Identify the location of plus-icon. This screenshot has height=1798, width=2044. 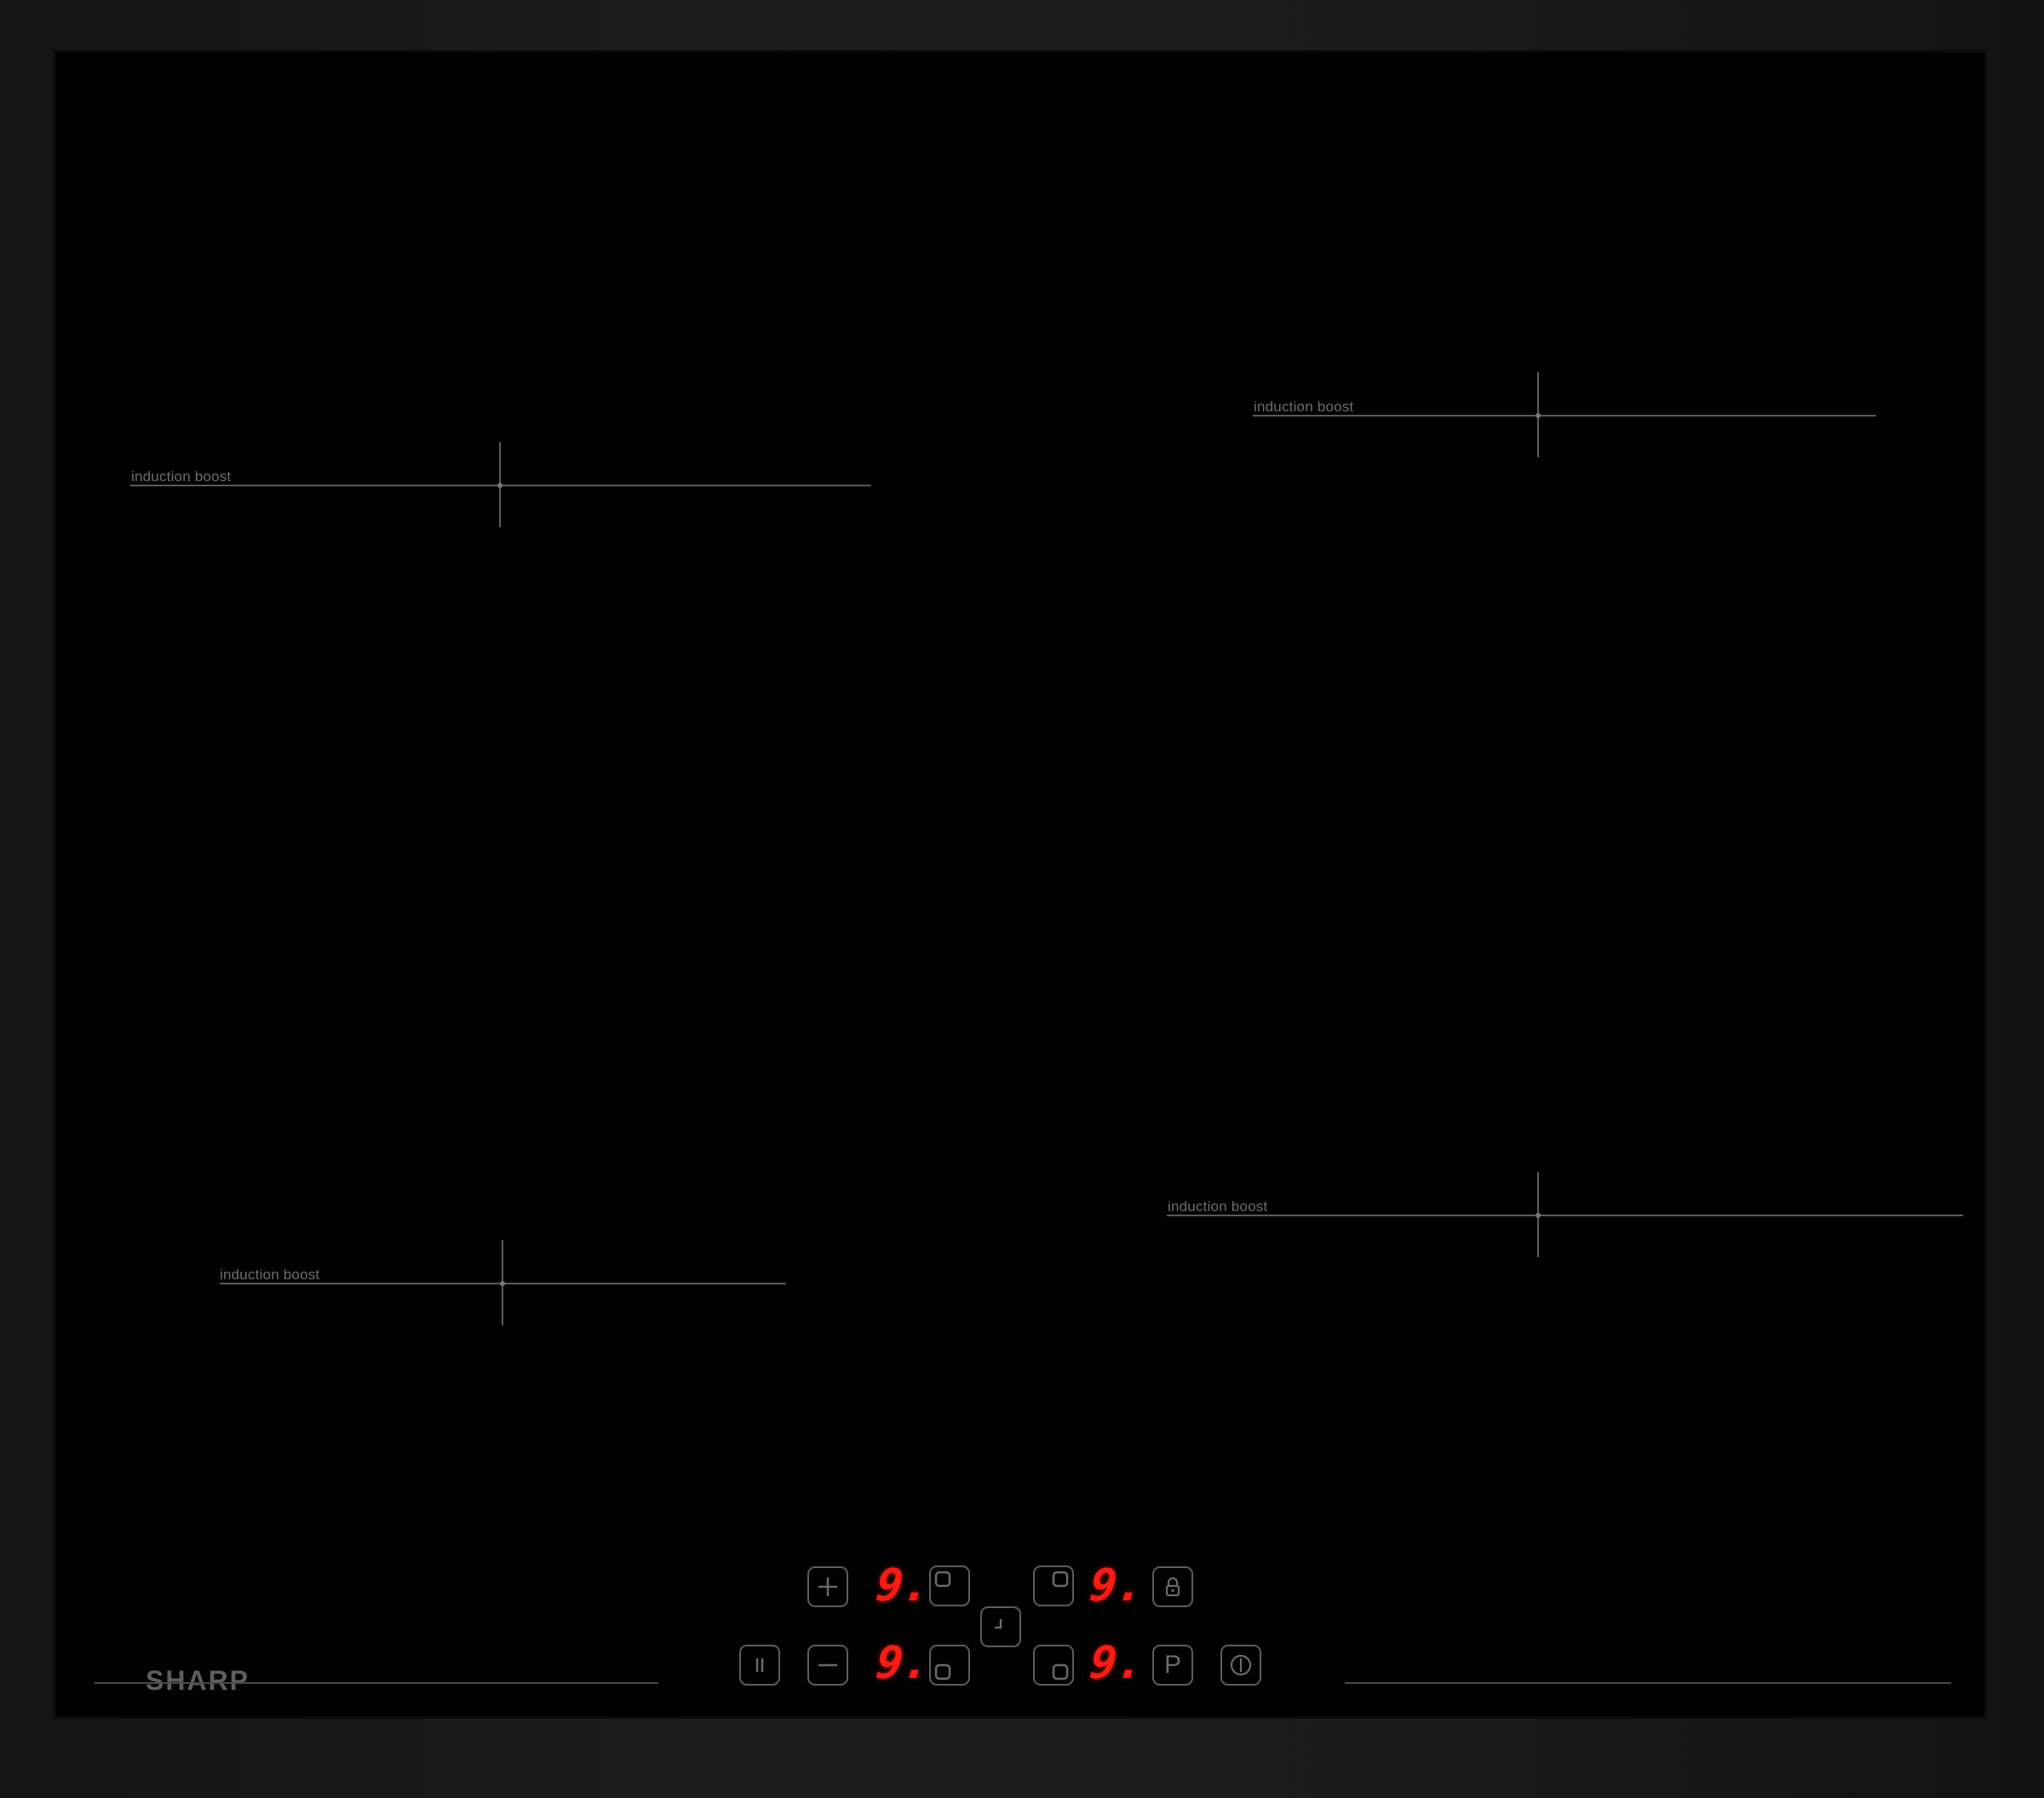
(827, 1586).